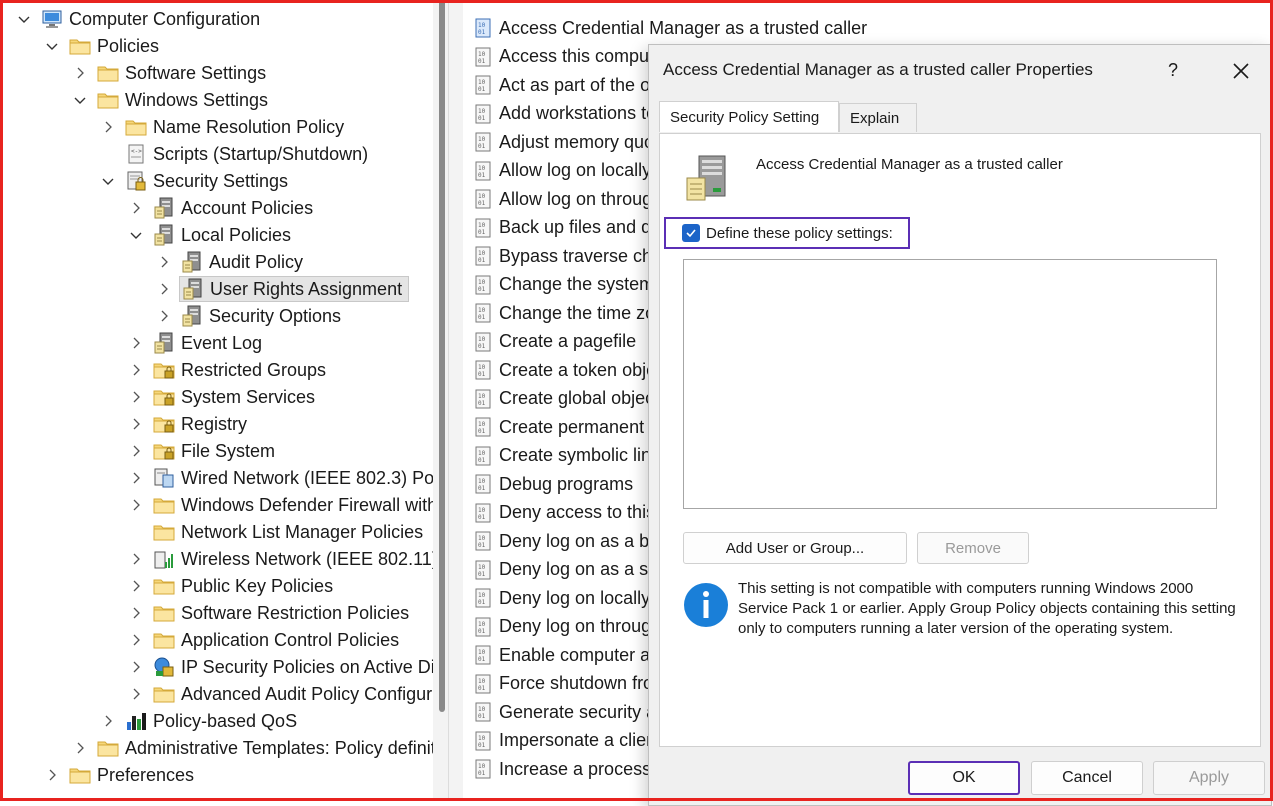 Image resolution: width=1273 pixels, height=806 pixels. What do you see at coordinates (206, 181) in the screenshot?
I see `tree-node-security-settings: Security Settings` at bounding box center [206, 181].